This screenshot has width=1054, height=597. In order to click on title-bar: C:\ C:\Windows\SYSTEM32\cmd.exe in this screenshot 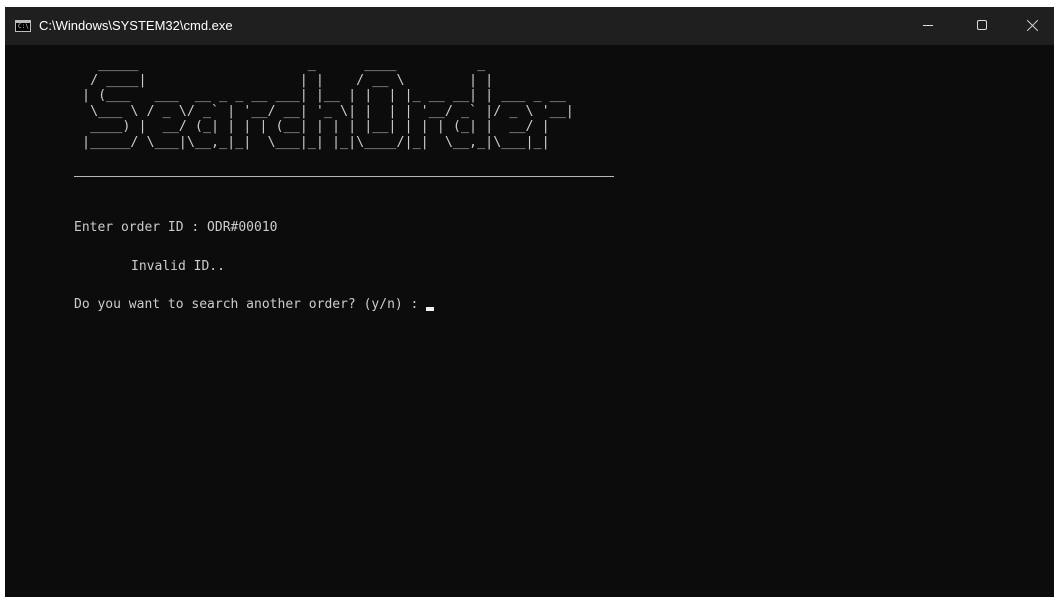, I will do `click(529, 26)`.